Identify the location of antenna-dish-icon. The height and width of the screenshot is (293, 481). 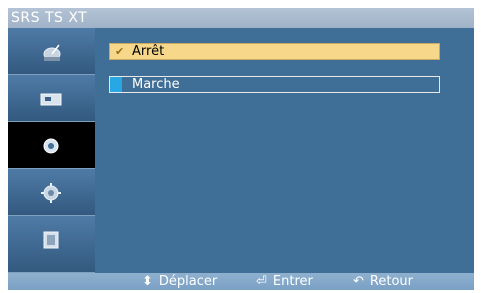
(52, 52).